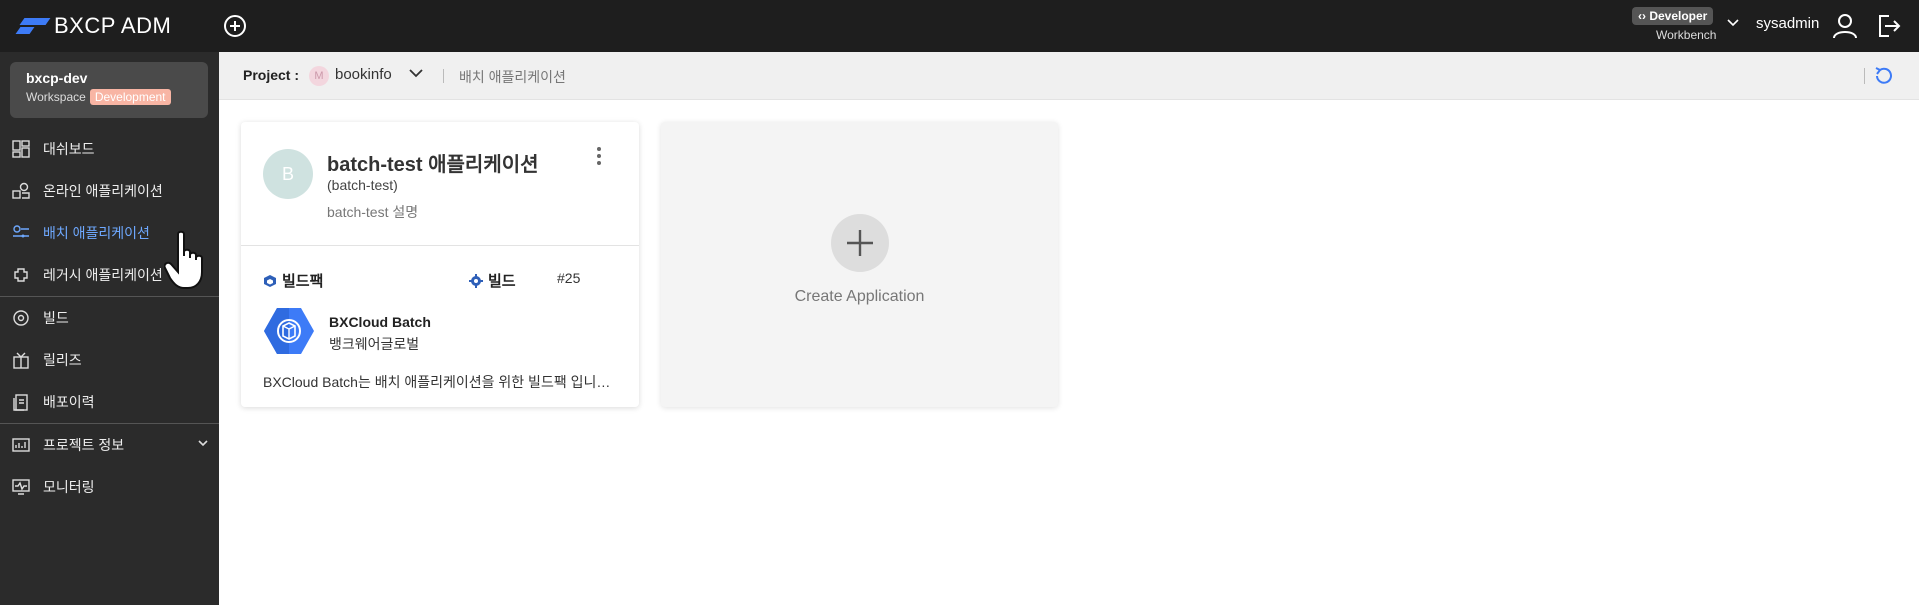 This screenshot has width=1919, height=605. What do you see at coordinates (363, 74) in the screenshot?
I see `project-selector: bookinfo` at bounding box center [363, 74].